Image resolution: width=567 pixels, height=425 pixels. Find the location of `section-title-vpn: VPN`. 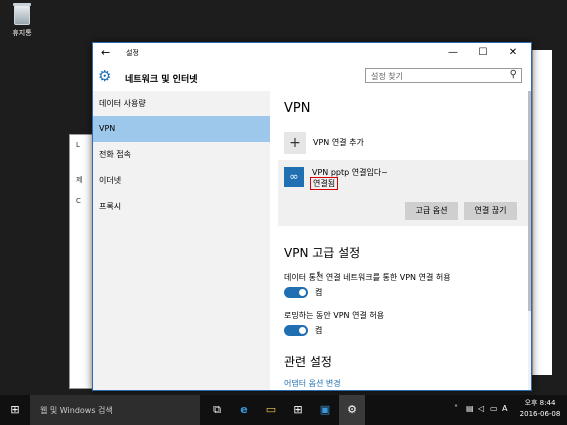

section-title-vpn: VPN is located at coordinates (297, 108).